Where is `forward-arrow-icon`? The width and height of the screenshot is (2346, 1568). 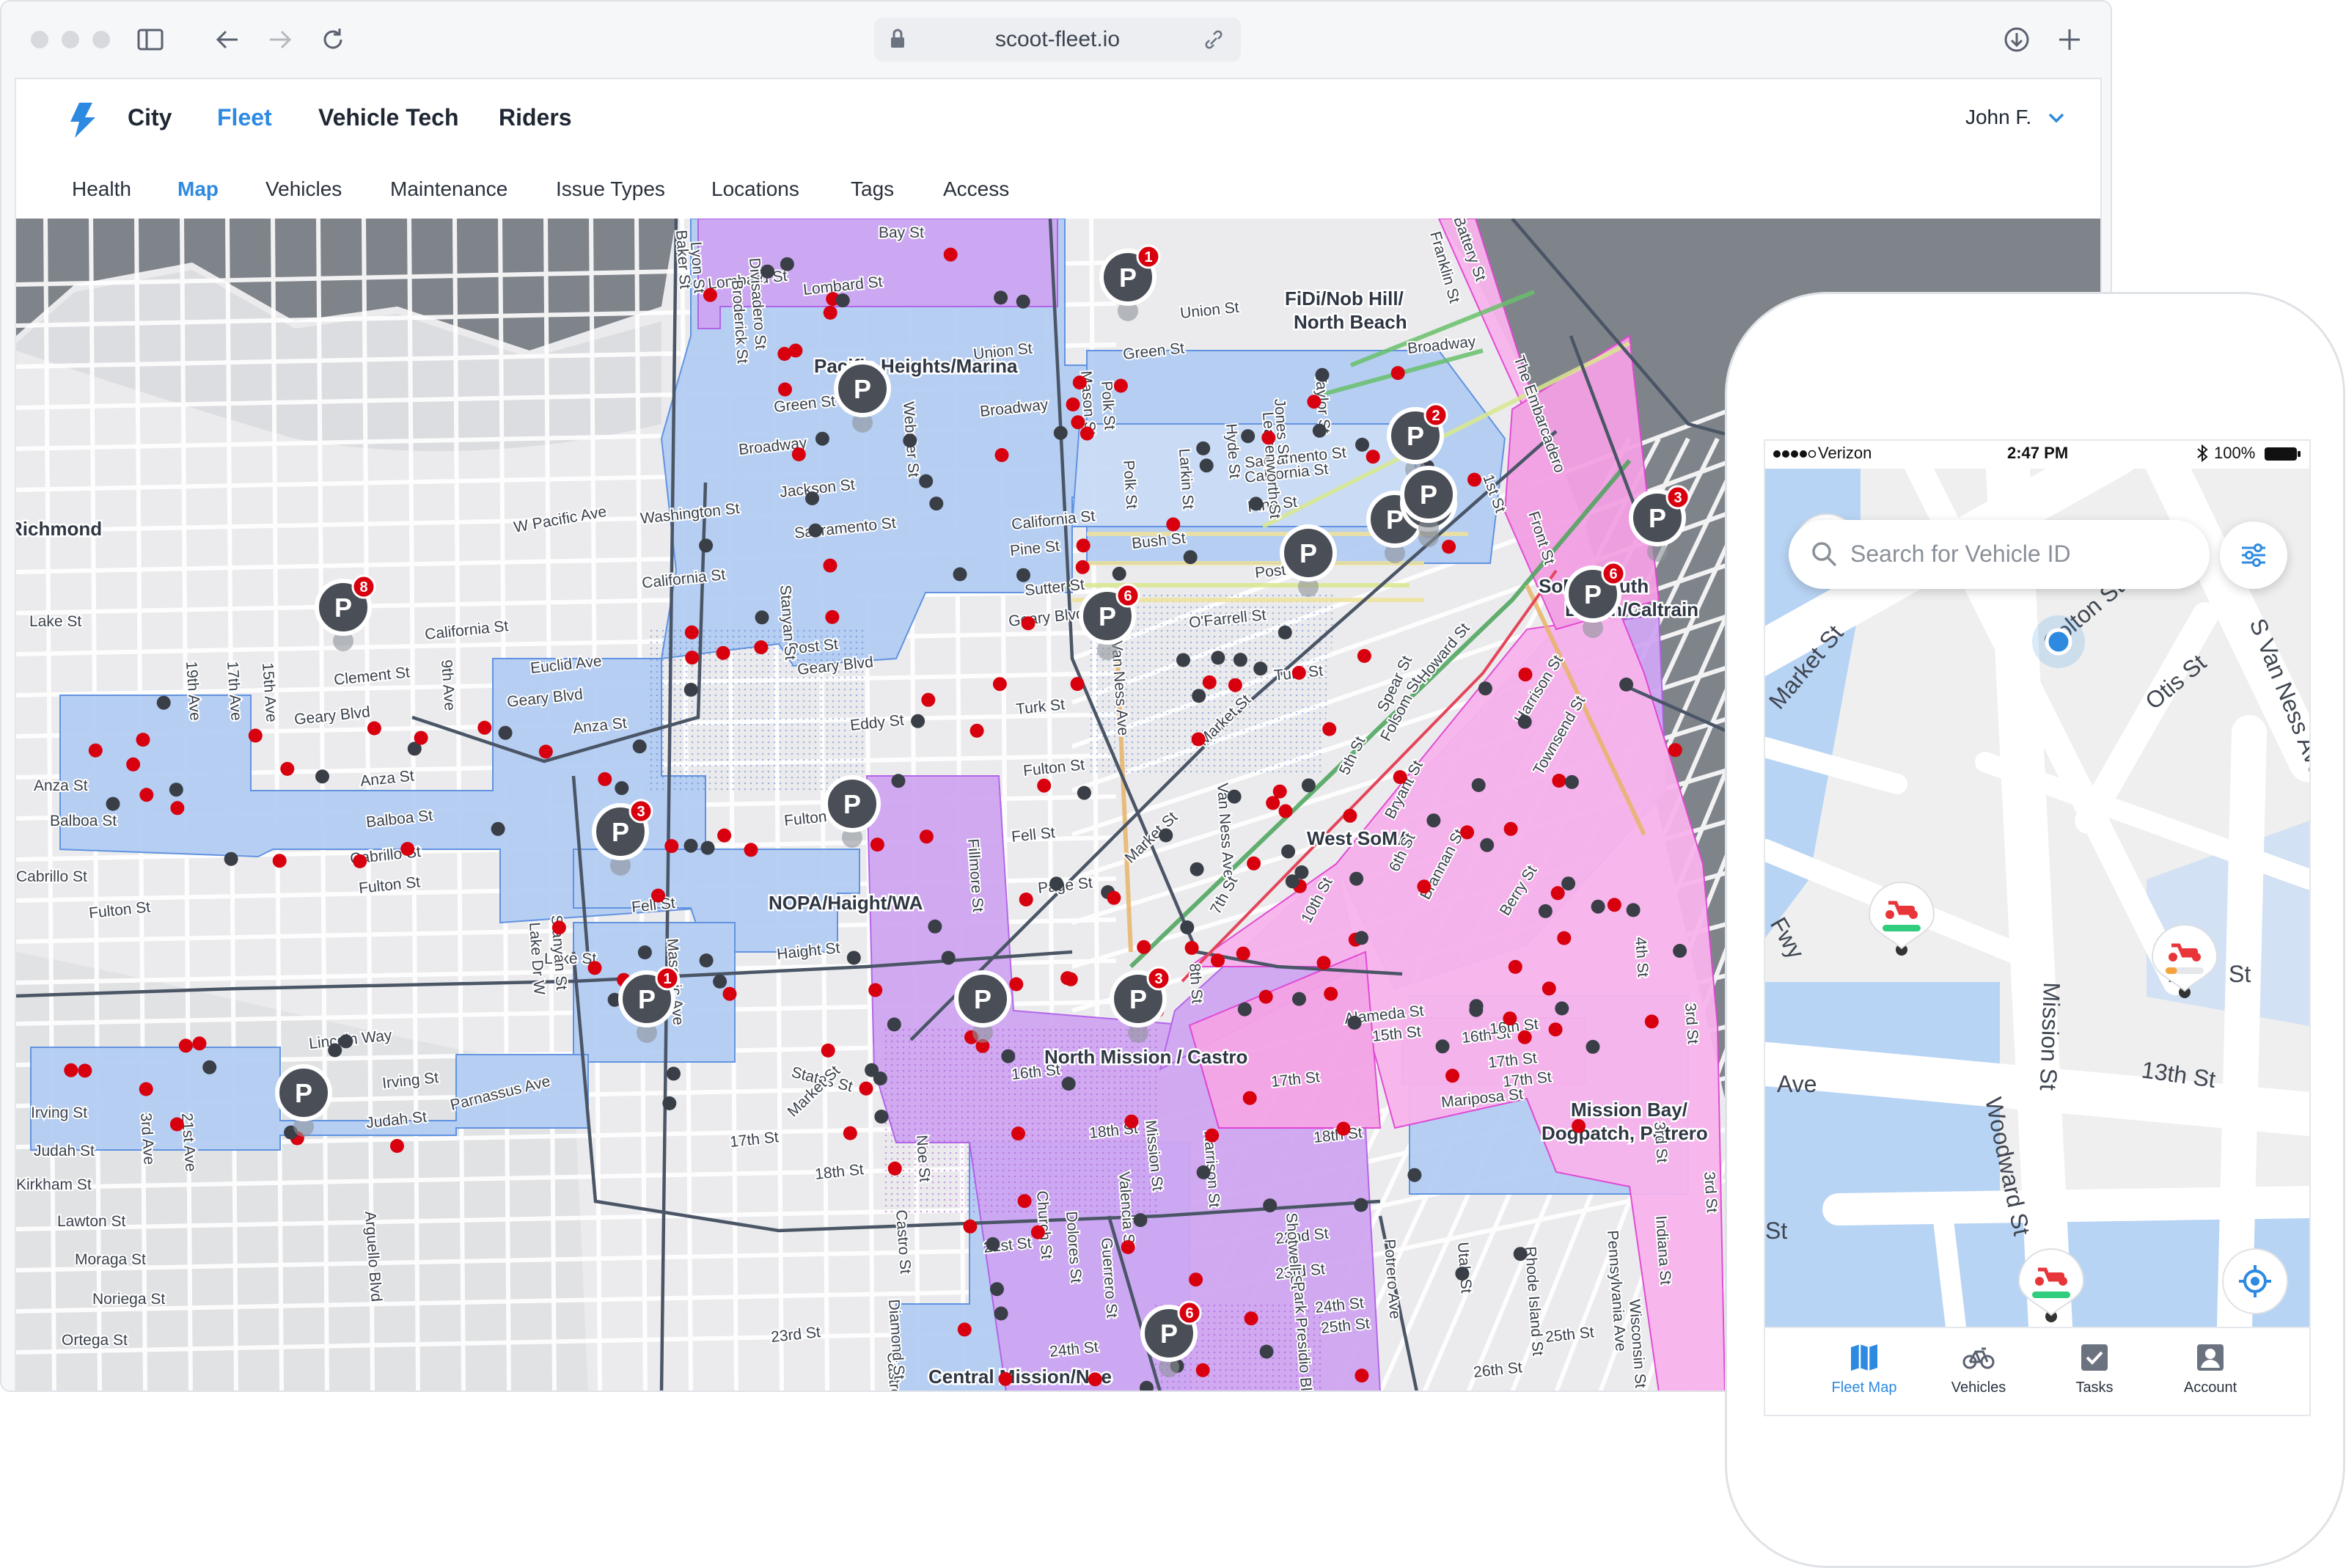 forward-arrow-icon is located at coordinates (280, 39).